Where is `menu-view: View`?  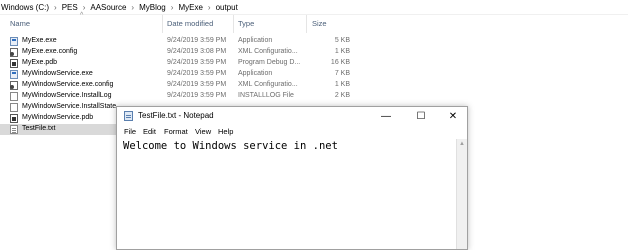 menu-view: View is located at coordinates (203, 131).